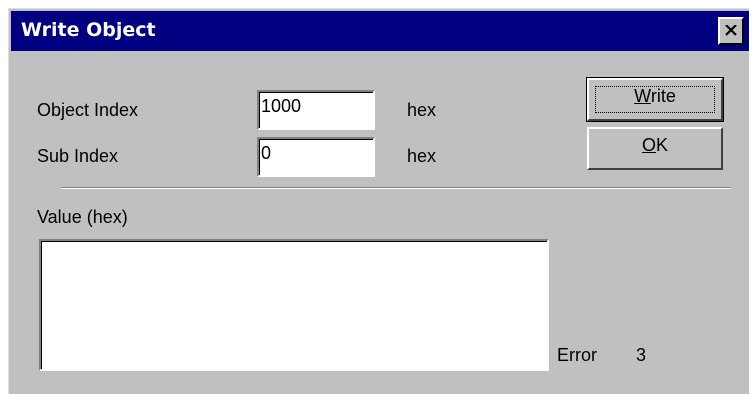  I want to click on write-button-label: Write, so click(655, 96).